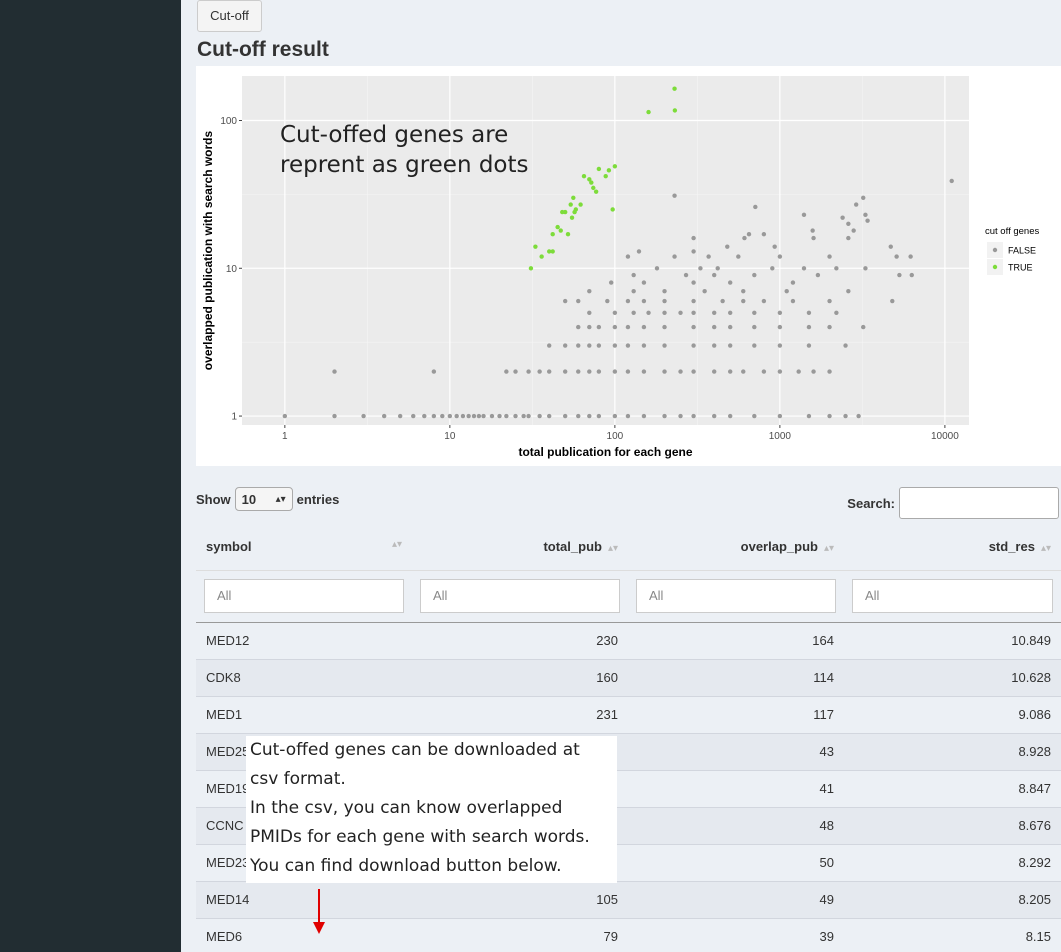  What do you see at coordinates (952, 596) in the screenshot?
I see `filter-input-std-res: All` at bounding box center [952, 596].